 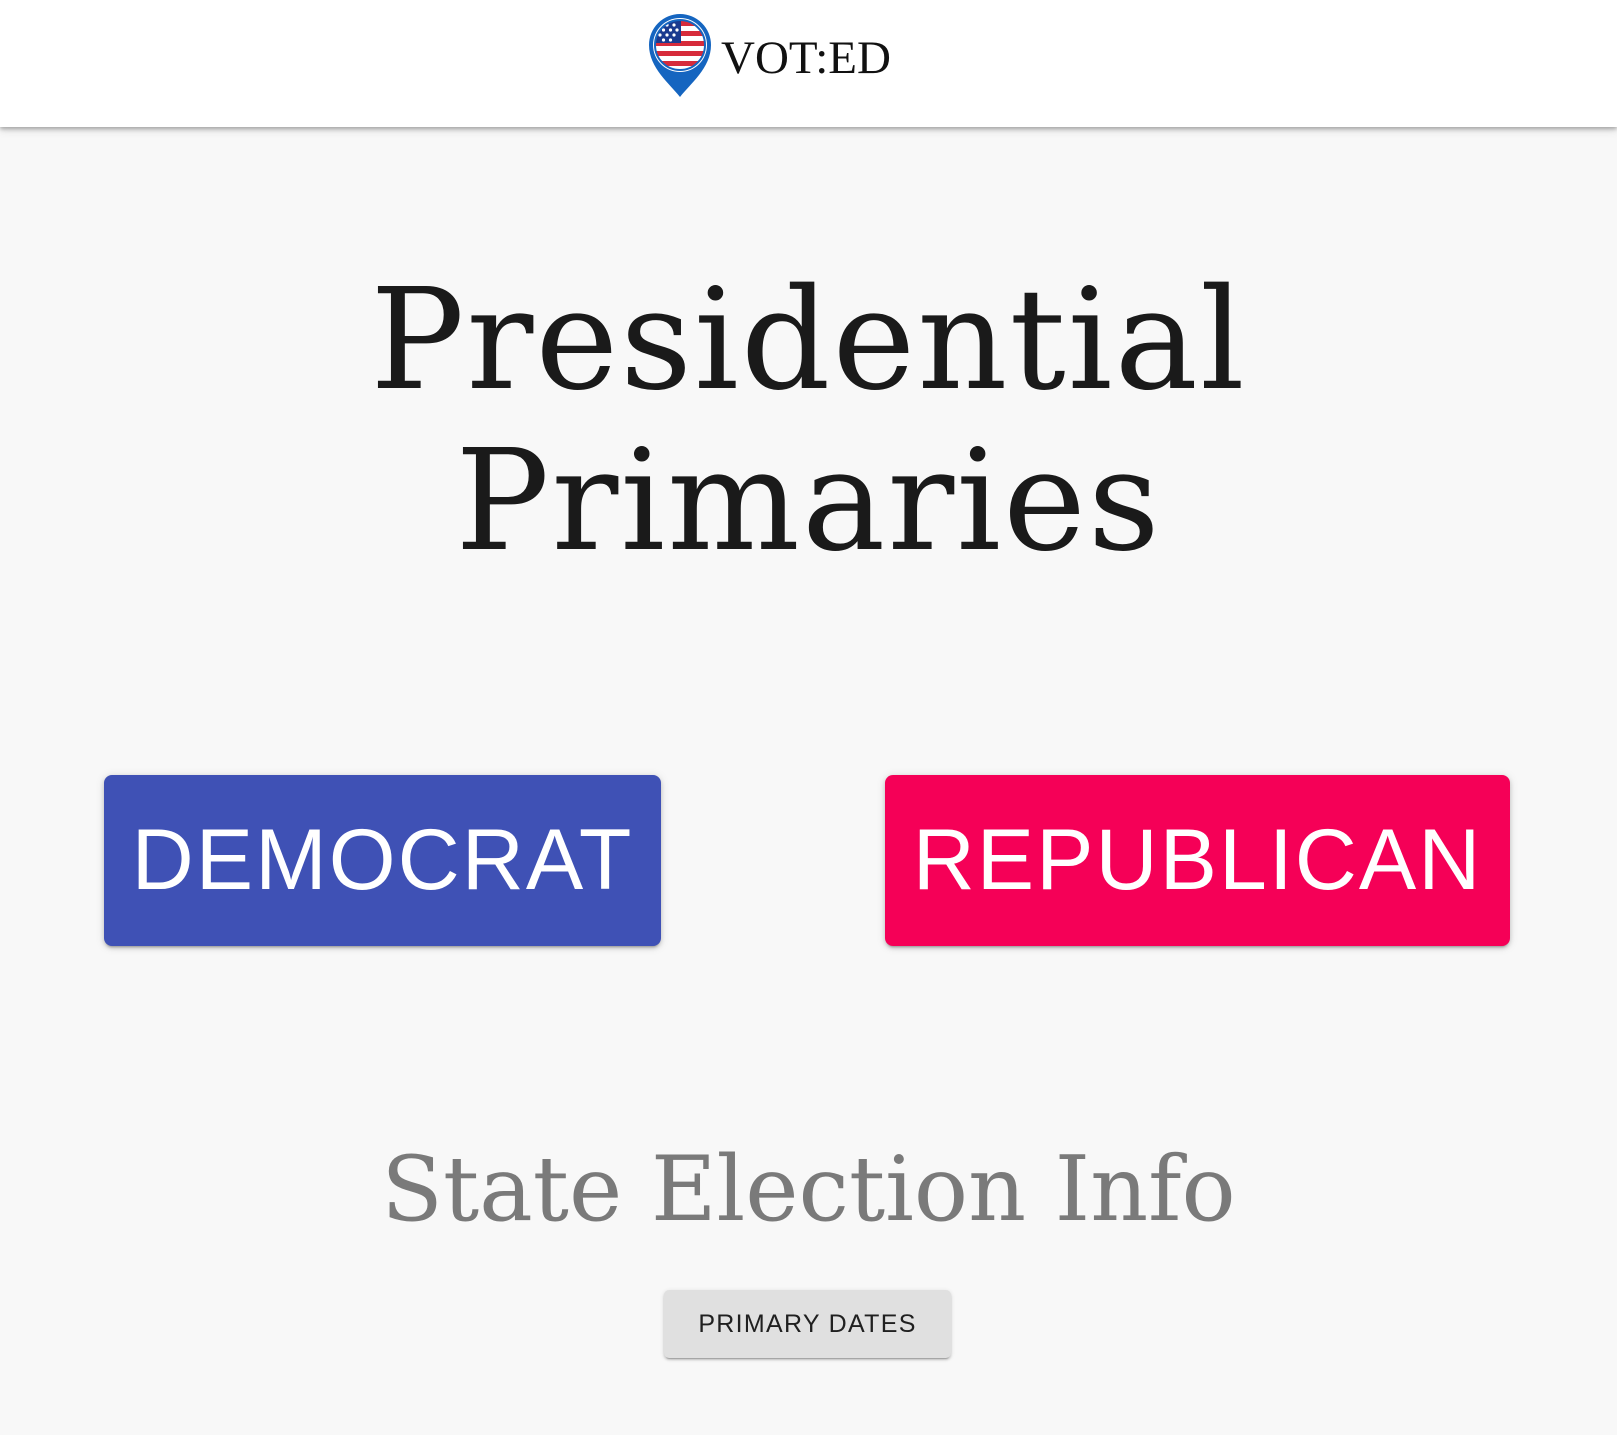 I want to click on primary-dates-button-label: PRIMARY DATES, so click(x=807, y=1323).